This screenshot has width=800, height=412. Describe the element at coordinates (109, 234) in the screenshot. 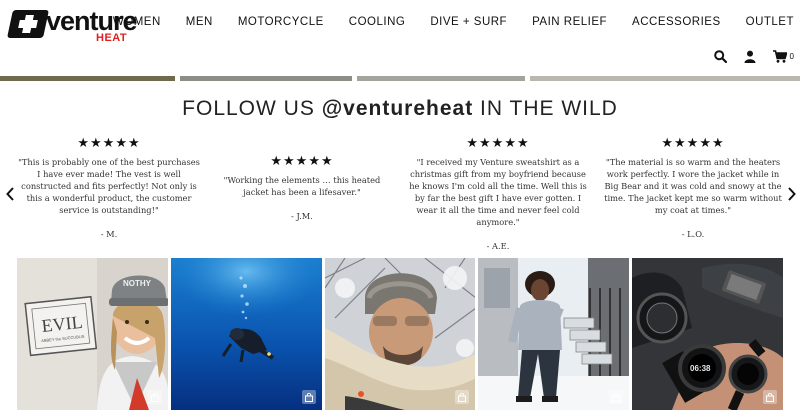

I see `review-author: - M.` at that location.